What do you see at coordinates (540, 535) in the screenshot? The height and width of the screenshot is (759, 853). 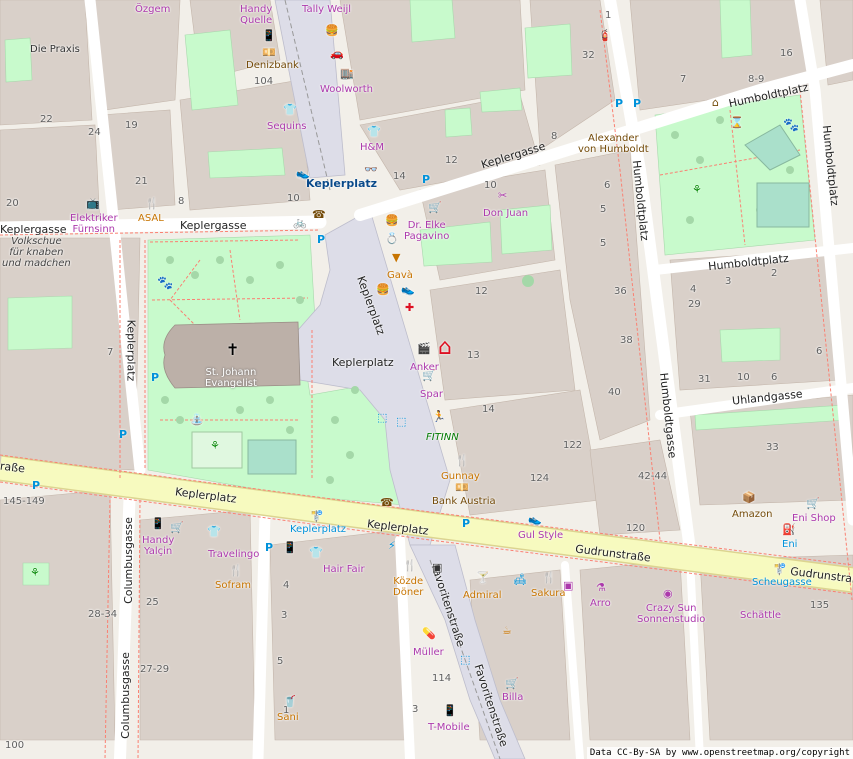 I see `poi-gul-style: Gul Style` at bounding box center [540, 535].